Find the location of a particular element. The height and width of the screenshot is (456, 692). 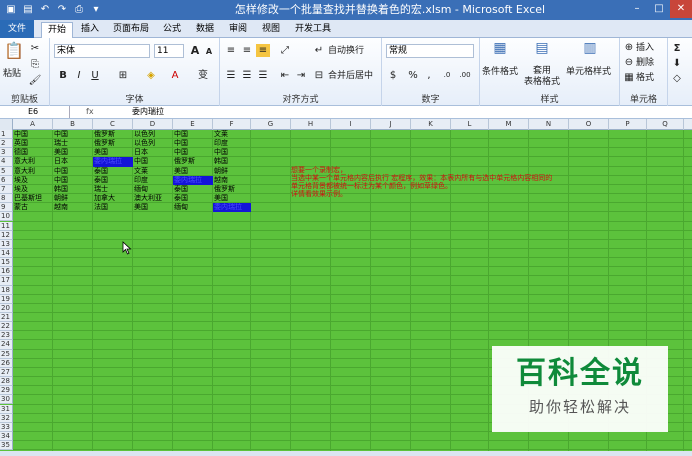

maximize-button: □ is located at coordinates (659, 9).